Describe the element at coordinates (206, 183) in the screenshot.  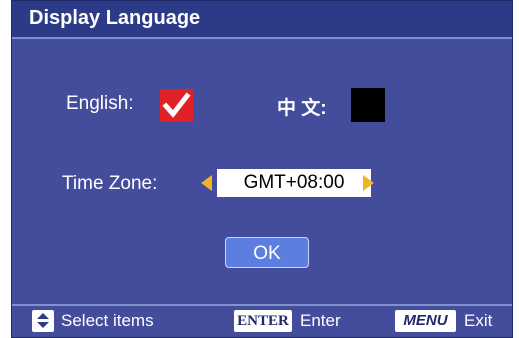
I see `arrow-left-icon` at that location.